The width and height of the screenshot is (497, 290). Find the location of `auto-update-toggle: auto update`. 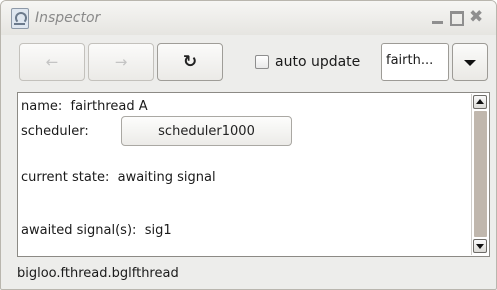

auto-update-toggle: auto update is located at coordinates (307, 62).